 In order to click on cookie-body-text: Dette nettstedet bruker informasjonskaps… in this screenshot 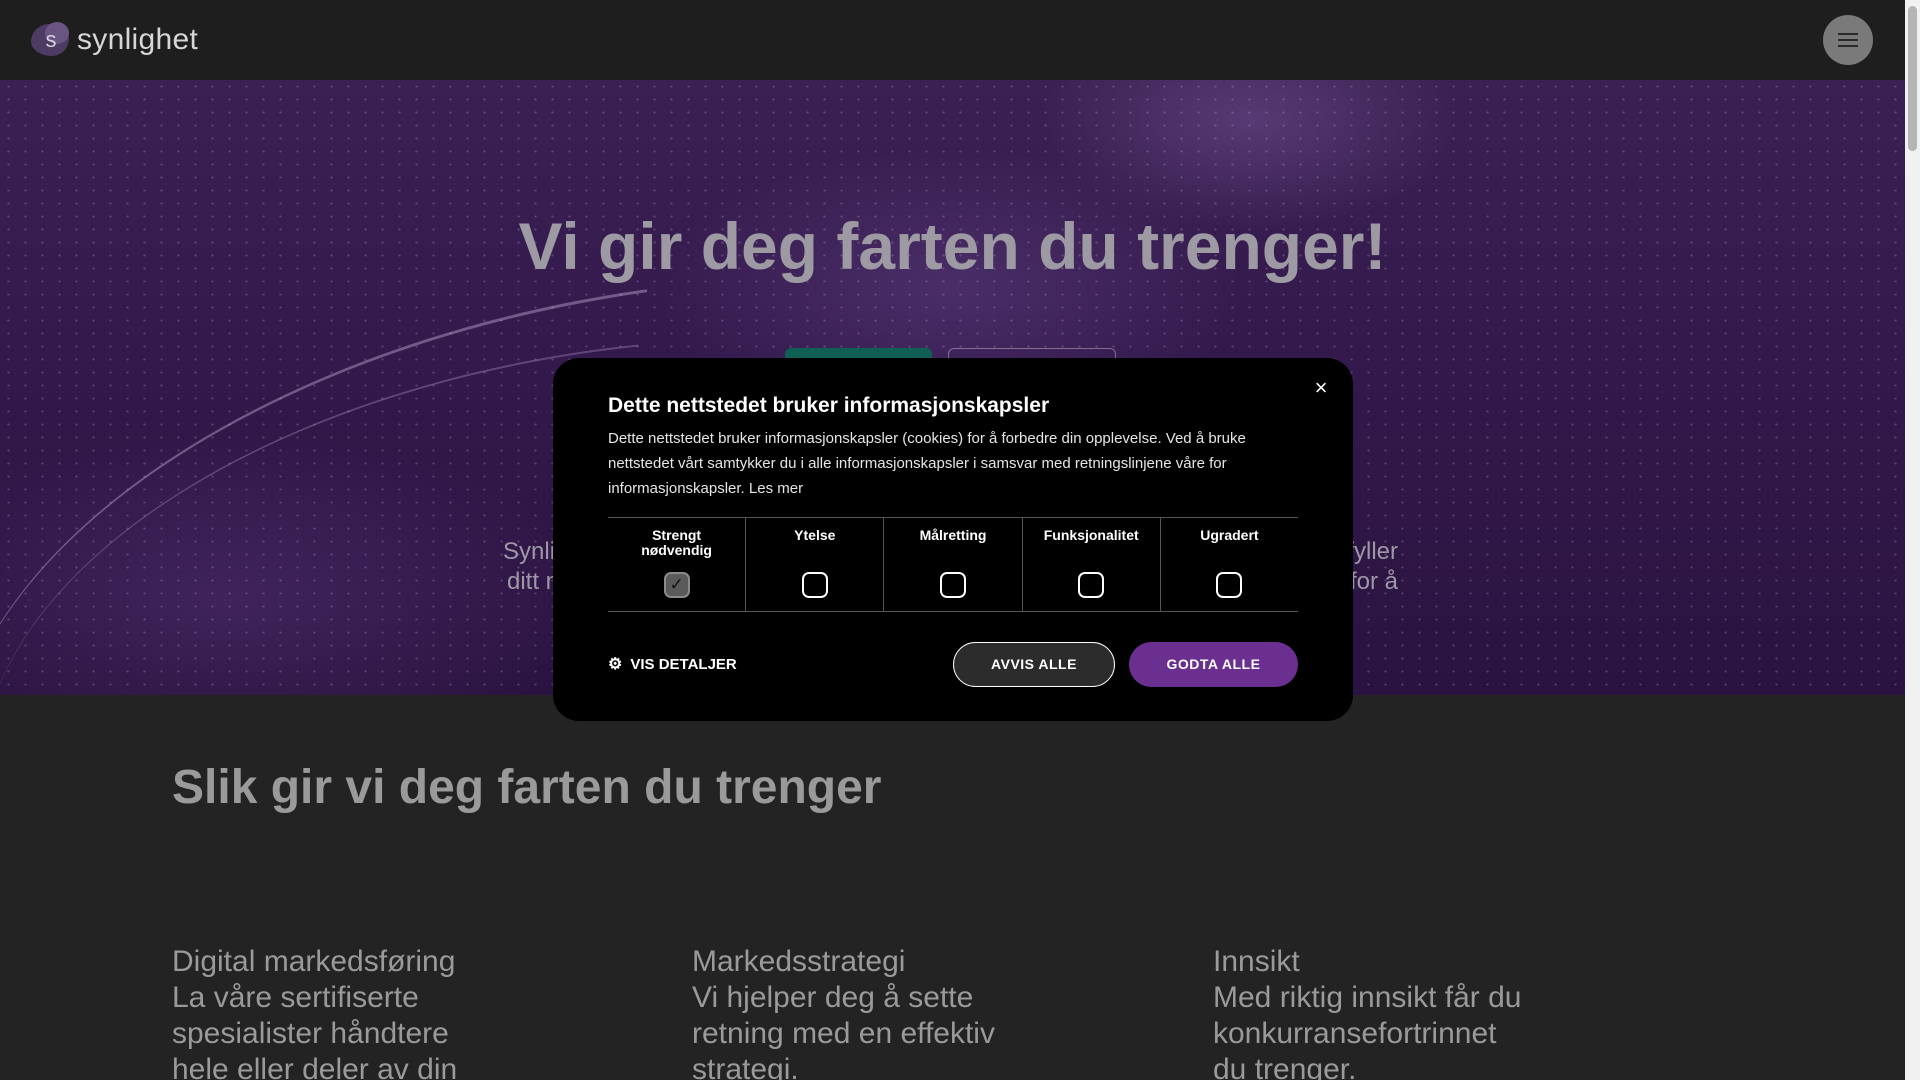, I will do `click(927, 463)`.